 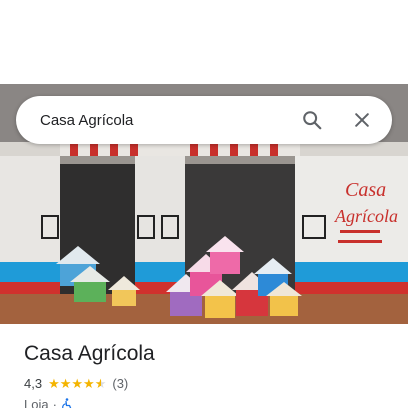 What do you see at coordinates (366, 216) in the screenshot?
I see `sign-text-2: Agrícola` at bounding box center [366, 216].